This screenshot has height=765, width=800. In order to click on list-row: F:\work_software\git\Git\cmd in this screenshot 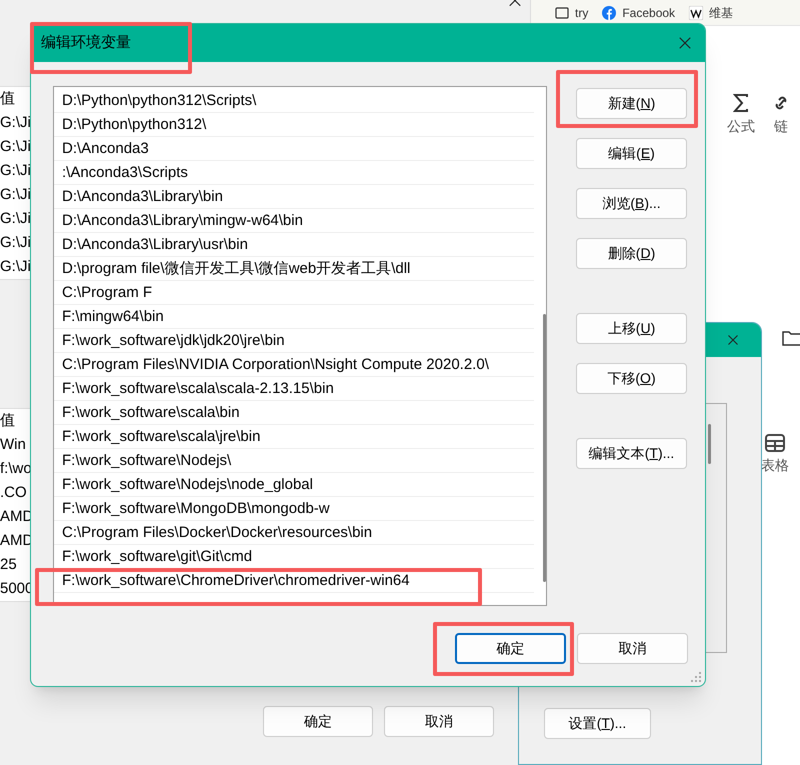, I will do `click(294, 557)`.